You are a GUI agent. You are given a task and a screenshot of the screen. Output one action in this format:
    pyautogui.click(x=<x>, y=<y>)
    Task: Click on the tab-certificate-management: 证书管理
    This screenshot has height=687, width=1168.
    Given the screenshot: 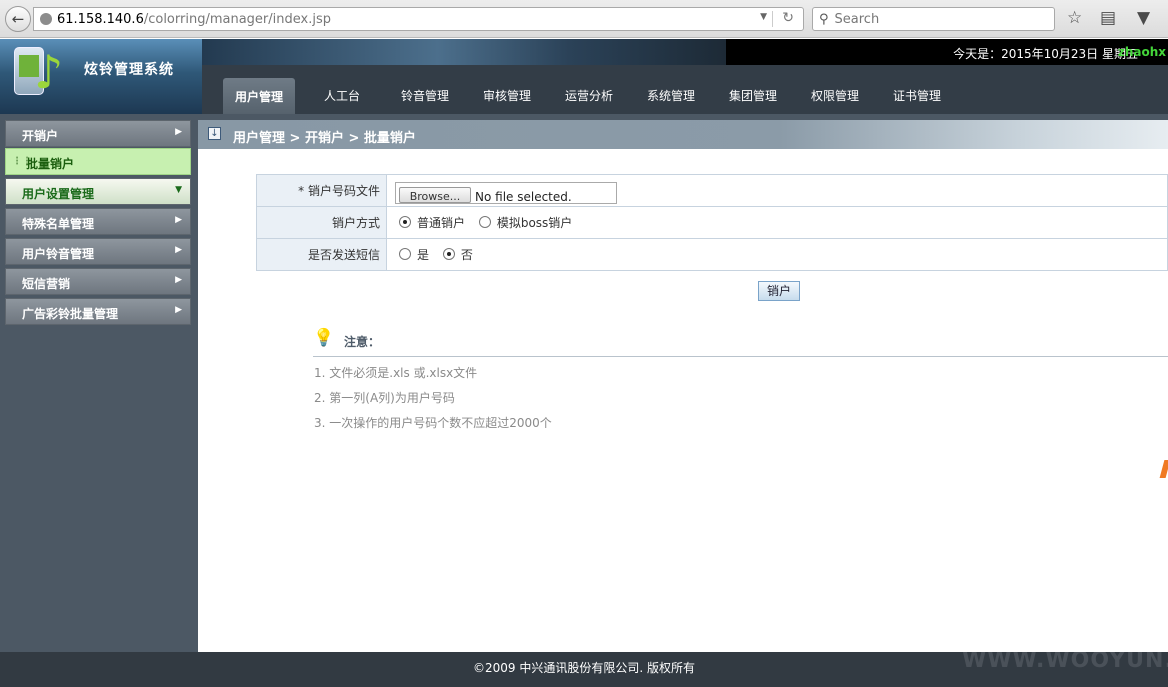 What is the action you would take?
    pyautogui.click(x=917, y=95)
    